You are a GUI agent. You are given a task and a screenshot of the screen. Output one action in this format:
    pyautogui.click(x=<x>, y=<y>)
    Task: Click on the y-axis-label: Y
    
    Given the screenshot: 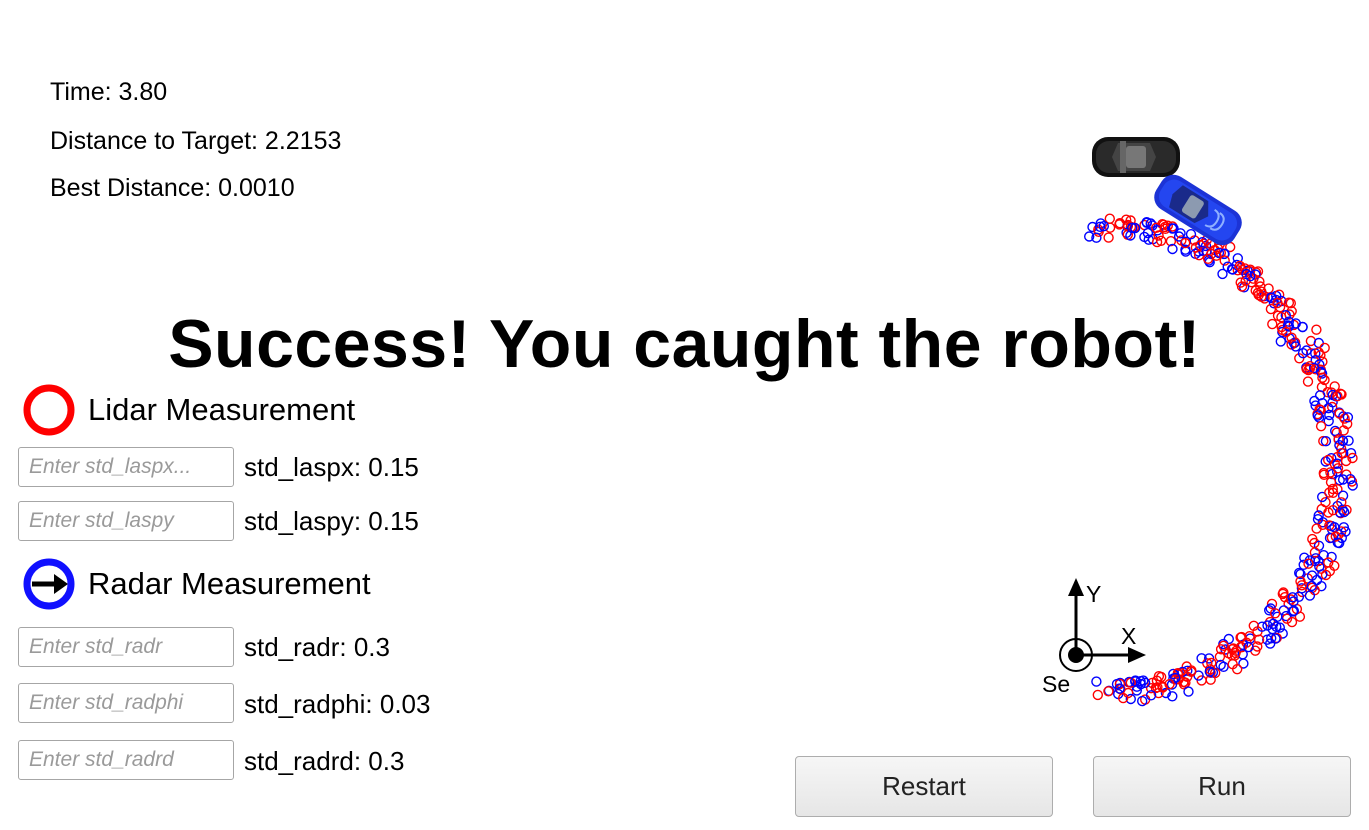 What is the action you would take?
    pyautogui.click(x=1093, y=594)
    